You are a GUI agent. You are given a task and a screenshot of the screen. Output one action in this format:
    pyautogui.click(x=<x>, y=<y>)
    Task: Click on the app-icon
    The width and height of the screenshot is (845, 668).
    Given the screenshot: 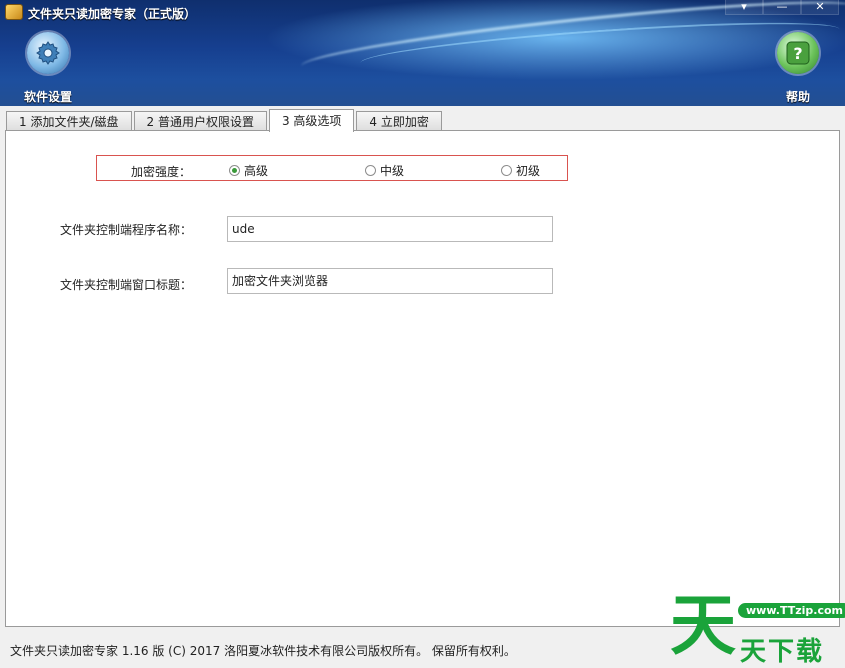 What is the action you would take?
    pyautogui.click(x=14, y=12)
    